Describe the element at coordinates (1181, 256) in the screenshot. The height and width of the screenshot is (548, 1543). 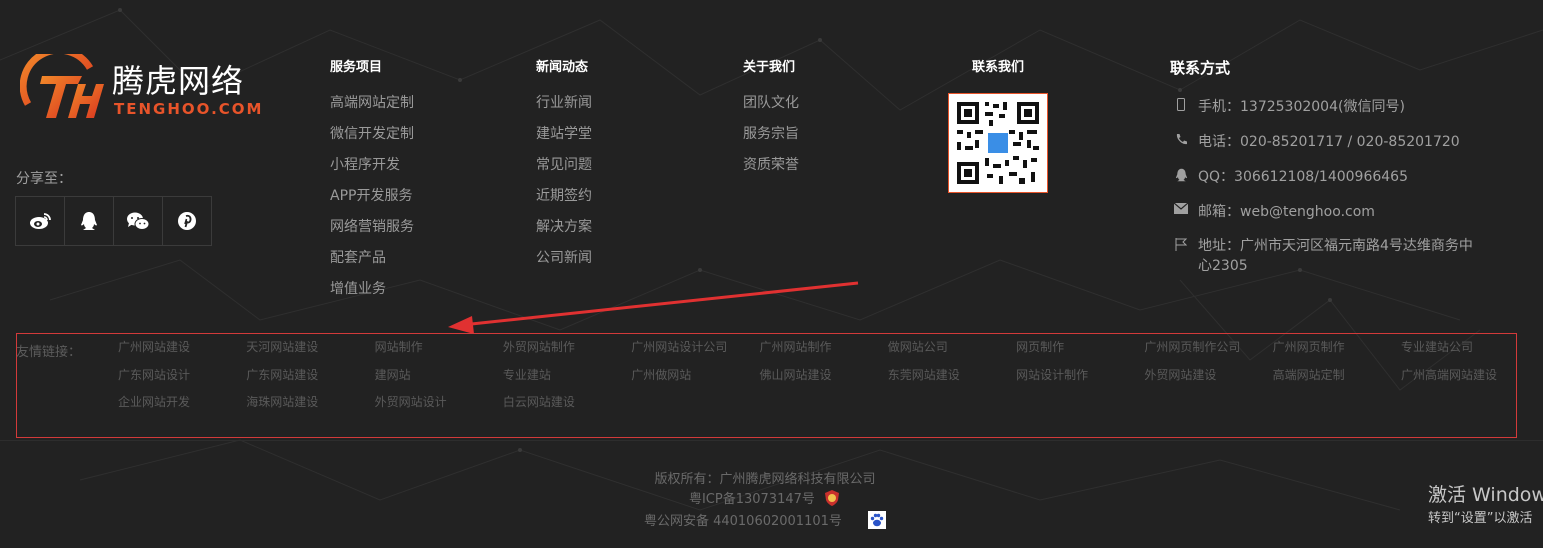
I see `flag-icon` at that location.